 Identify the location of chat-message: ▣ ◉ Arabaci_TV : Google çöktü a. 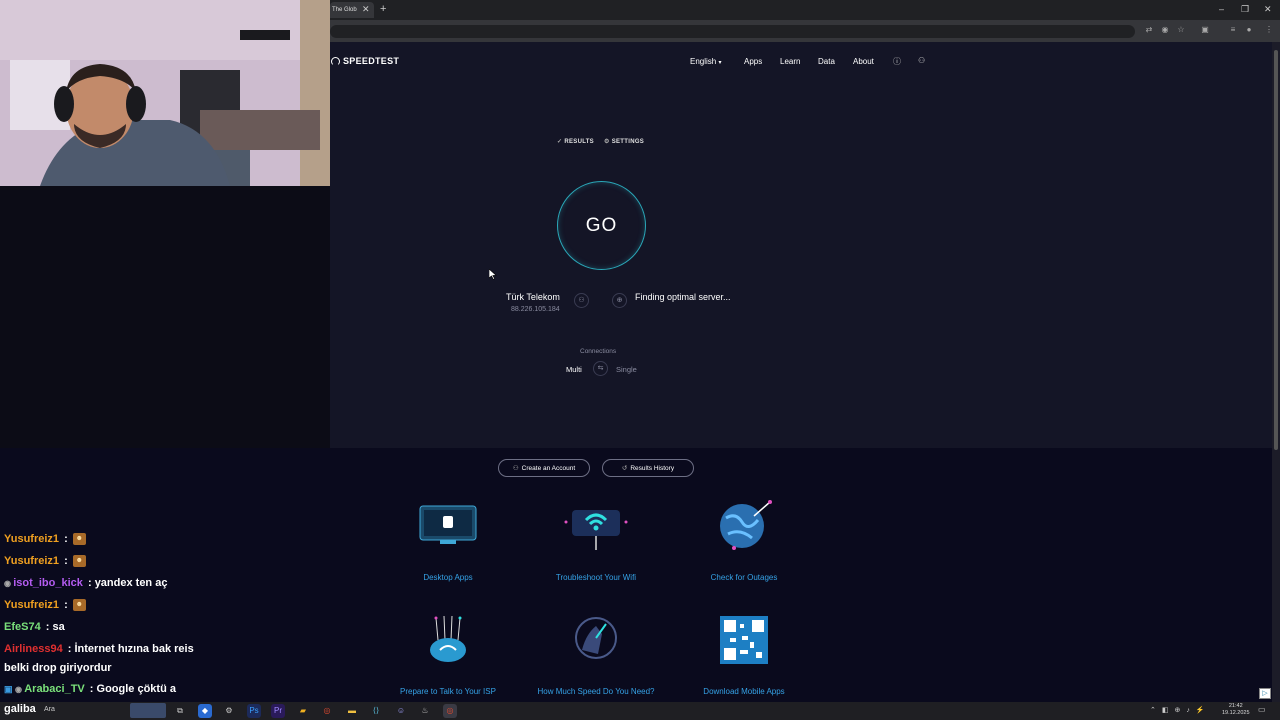
(90, 689).